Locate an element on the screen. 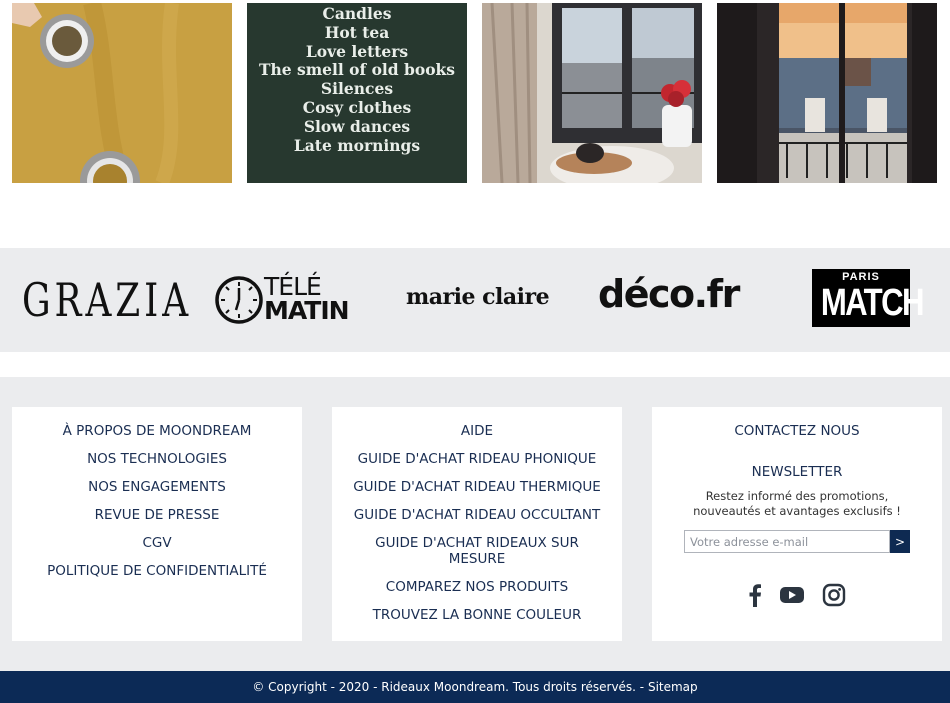  gallery-image-curtain-eyelets is located at coordinates (122, 93).